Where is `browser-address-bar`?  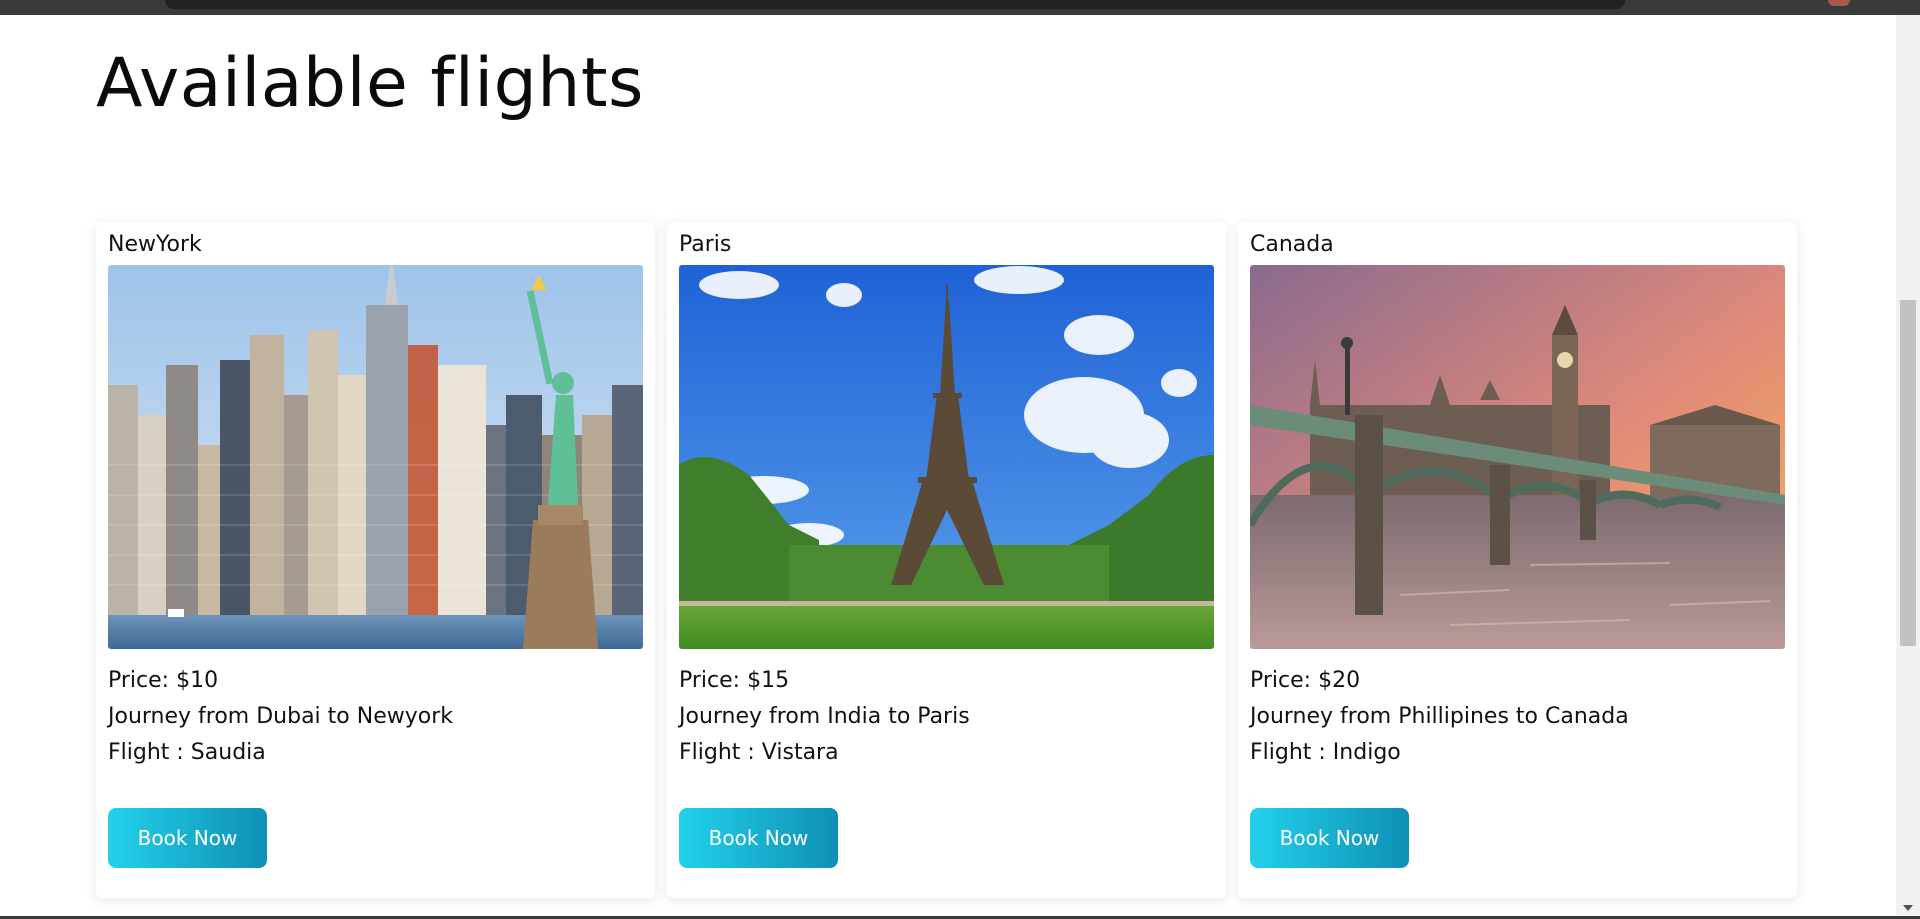
browser-address-bar is located at coordinates (895, 4).